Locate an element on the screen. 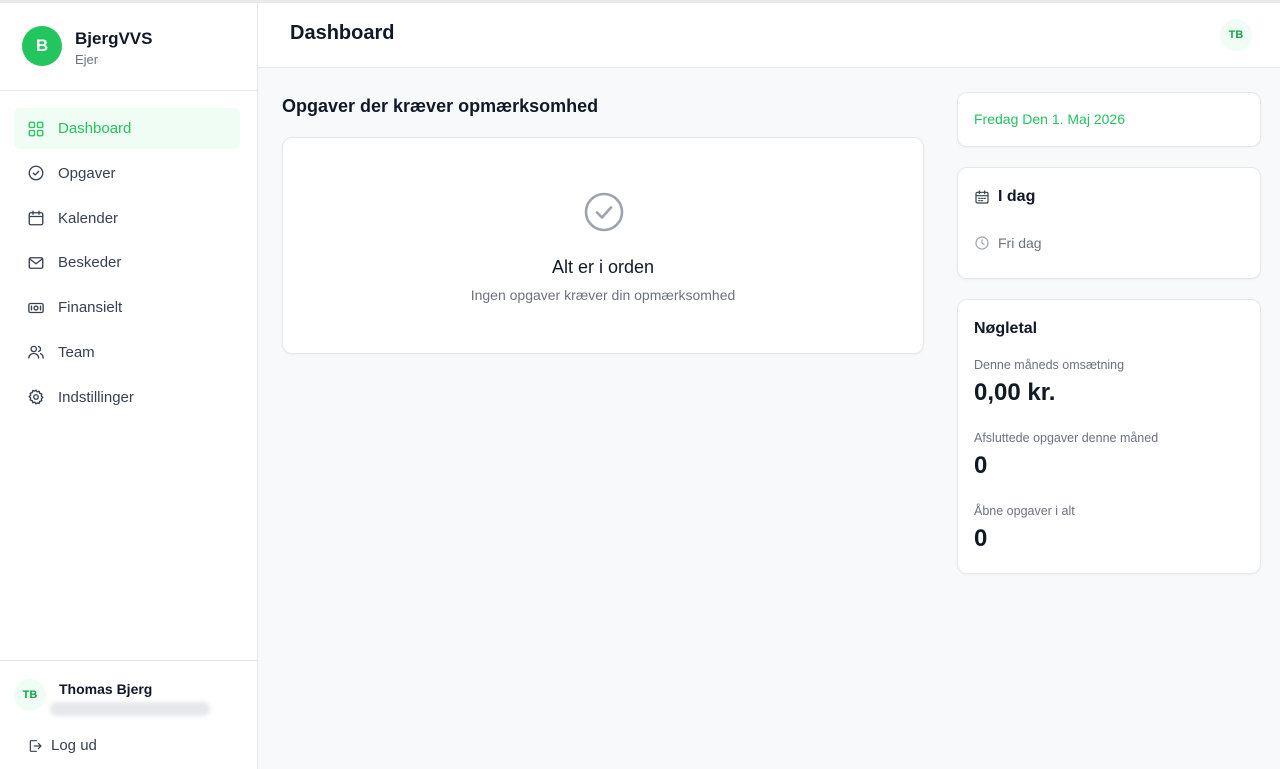  logout-label: Log ud is located at coordinates (74, 745).